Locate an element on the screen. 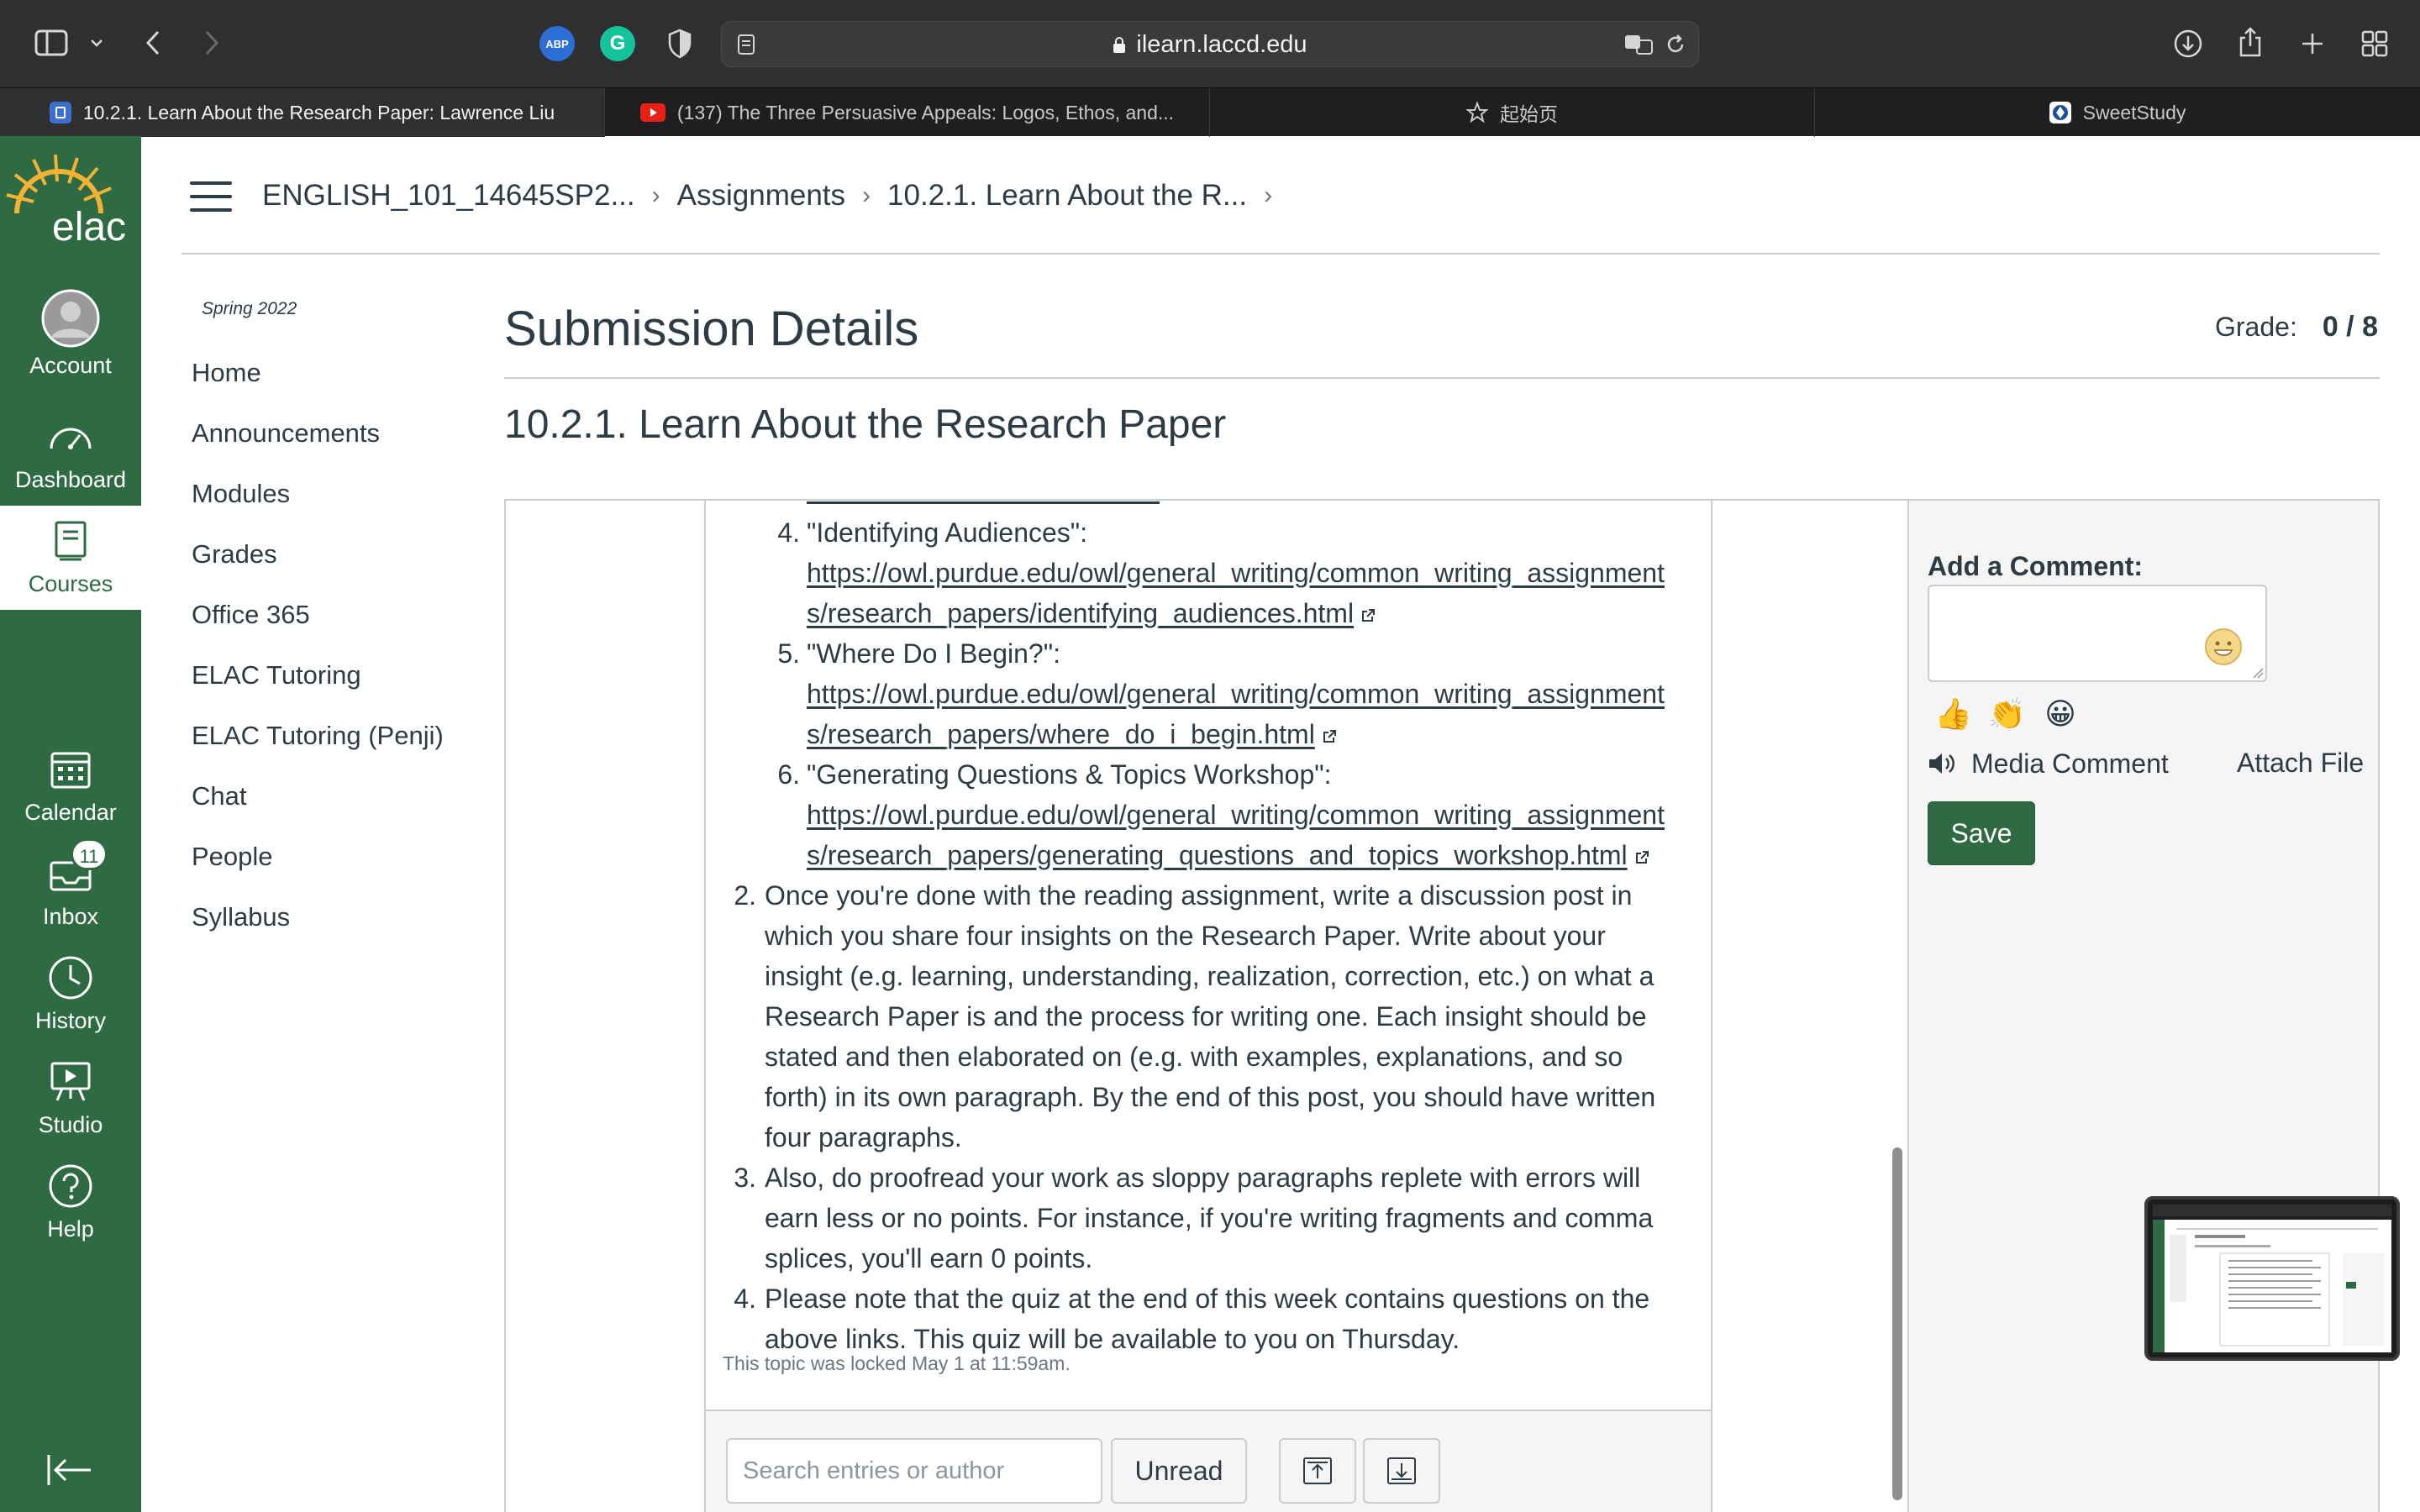 The height and width of the screenshot is (1512, 2420). truncated-link is located at coordinates (984, 502).